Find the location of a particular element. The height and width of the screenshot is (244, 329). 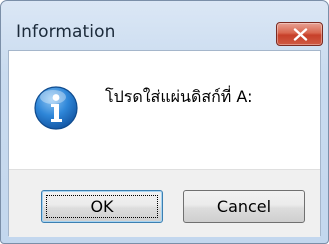

close-icon is located at coordinates (300, 34).